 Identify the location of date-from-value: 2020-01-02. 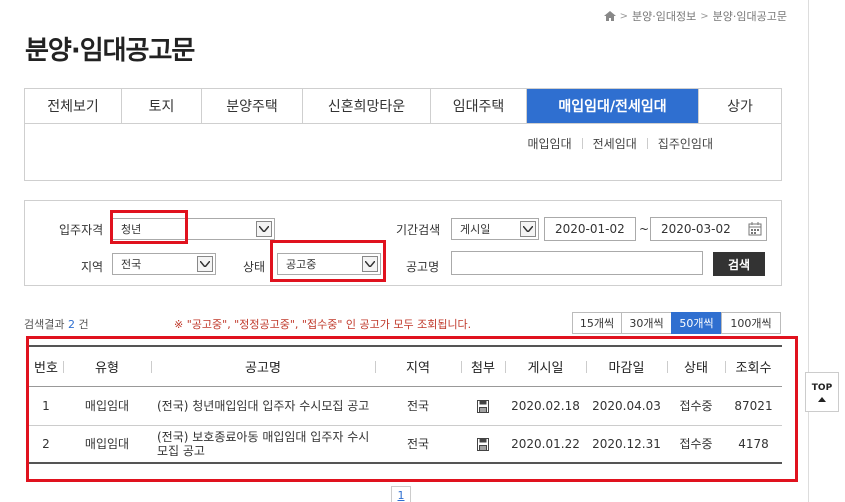
(590, 229).